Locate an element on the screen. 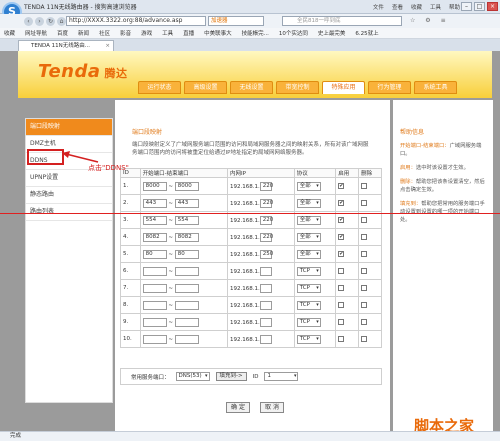 The width and height of the screenshot is (500, 441). search-input: 全民818一呼到底 is located at coordinates (342, 21).